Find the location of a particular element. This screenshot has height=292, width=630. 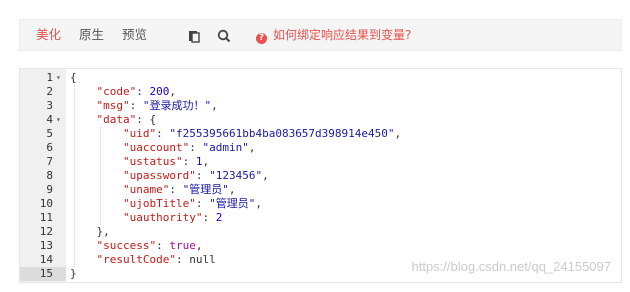

code-line: 10 "ujobTitle": "管理员", is located at coordinates (320, 204).